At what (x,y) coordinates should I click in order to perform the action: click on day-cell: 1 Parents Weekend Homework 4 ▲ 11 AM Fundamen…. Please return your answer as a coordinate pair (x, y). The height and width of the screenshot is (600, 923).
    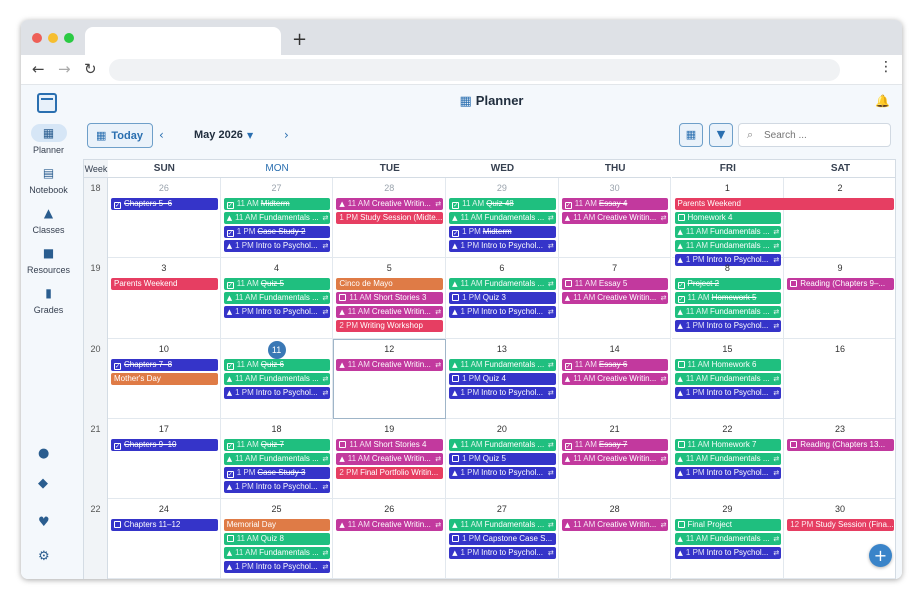
    Looking at the image, I should click on (782, 222).